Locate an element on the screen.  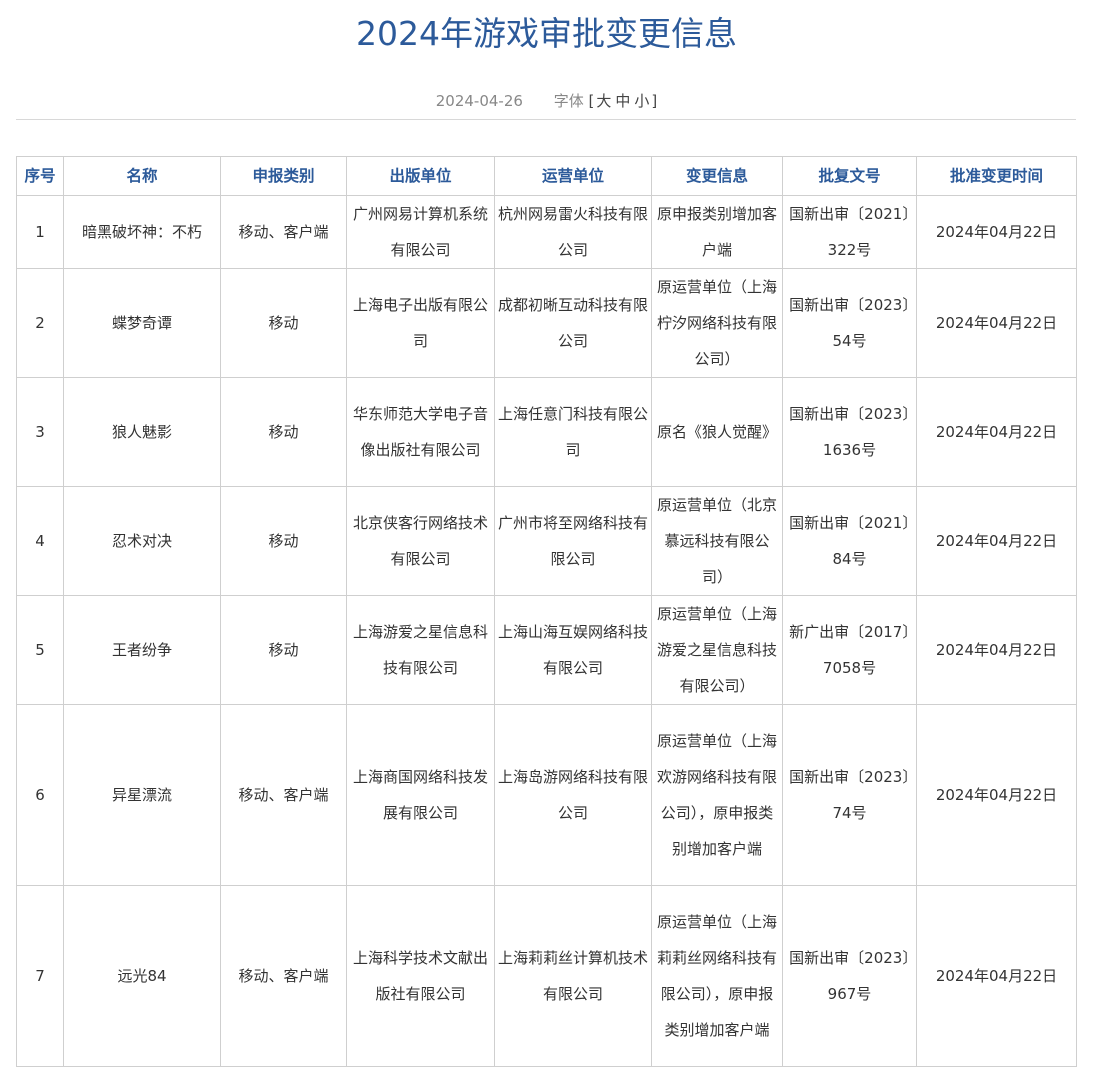
cell-operator-text: 广州市将至网络科技有限公司 is located at coordinates (573, 541).